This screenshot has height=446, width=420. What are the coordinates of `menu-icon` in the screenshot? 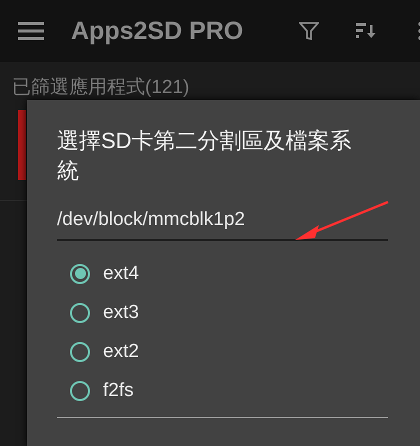 It's located at (31, 31).